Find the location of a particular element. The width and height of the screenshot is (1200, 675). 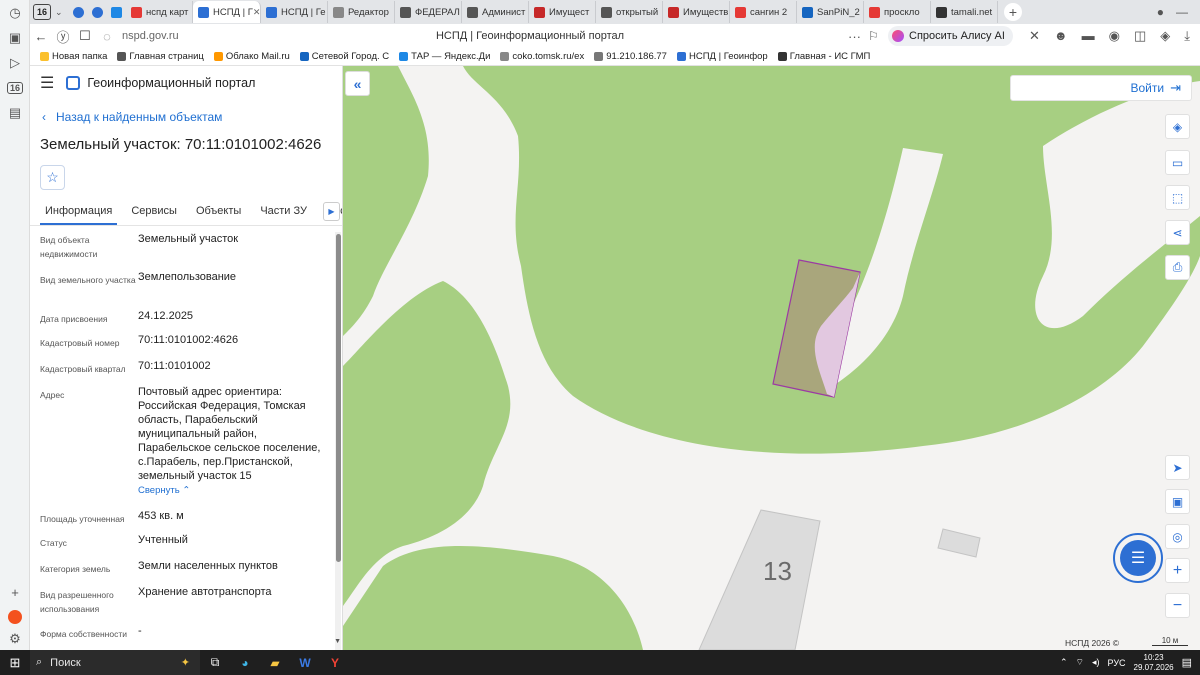

site-info-icon: ◌ is located at coordinates (107, 36).